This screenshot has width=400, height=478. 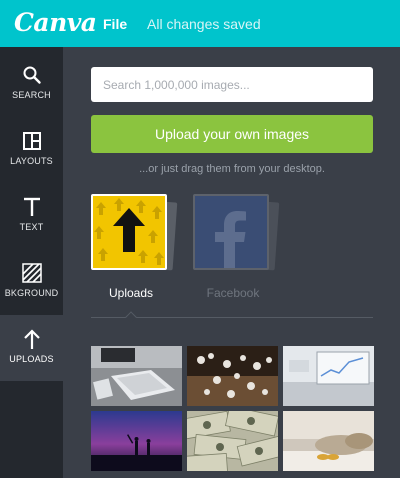 What do you see at coordinates (31, 161) in the screenshot?
I see `sidebar-item-label: LAYOUTS` at bounding box center [31, 161].